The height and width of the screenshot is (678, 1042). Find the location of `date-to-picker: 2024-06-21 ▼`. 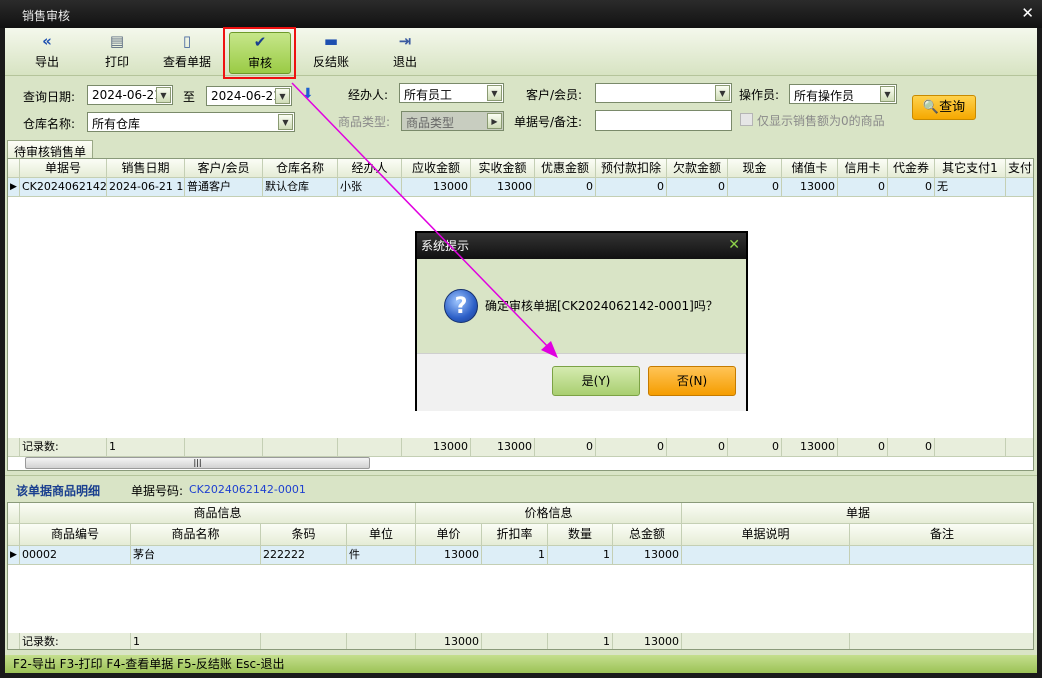

date-to-picker: 2024-06-21 ▼ is located at coordinates (249, 96).